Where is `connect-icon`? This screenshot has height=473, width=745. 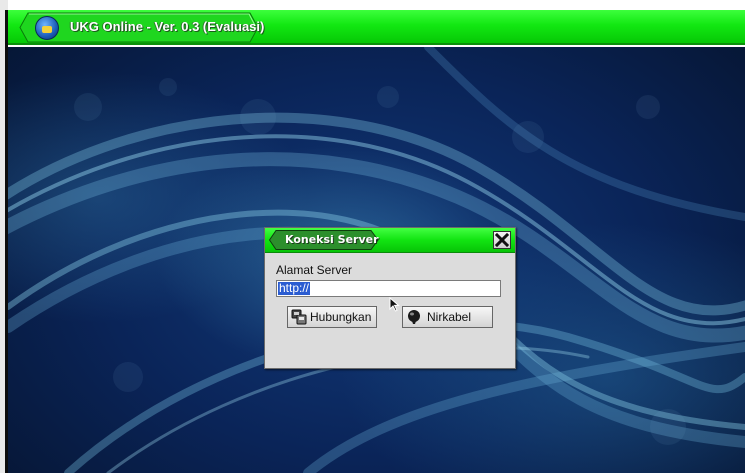 connect-icon is located at coordinates (299, 317).